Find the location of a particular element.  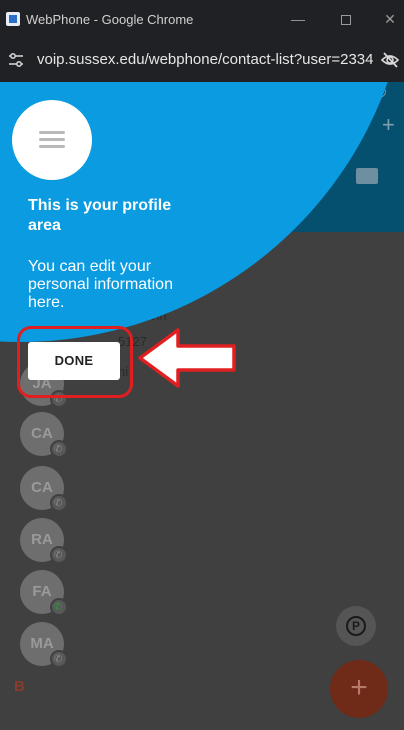

menu-icon is located at coordinates (52, 140).